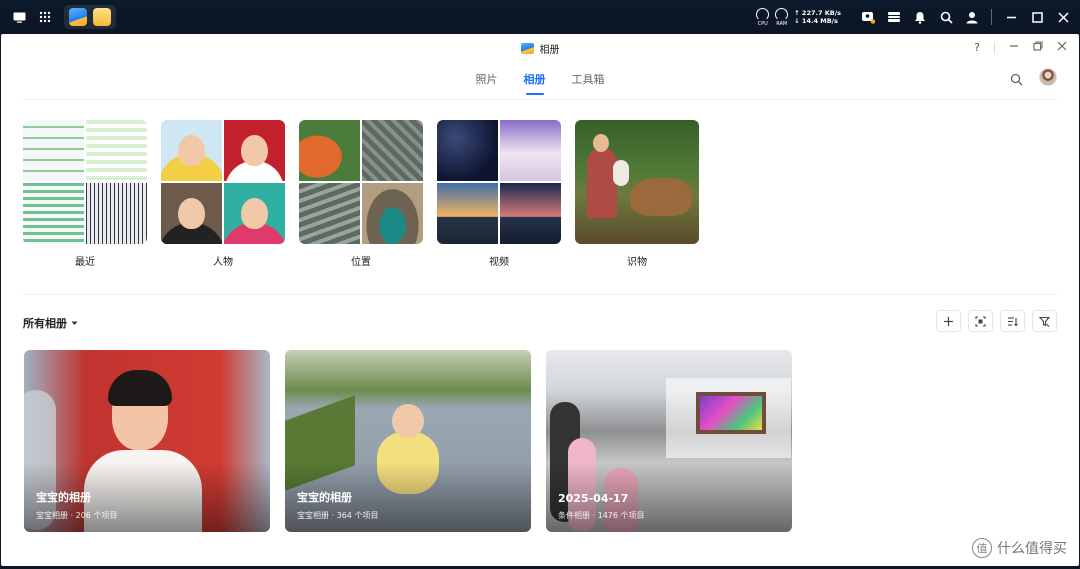  I want to click on all-albums-title: 所有相册, so click(45, 323).